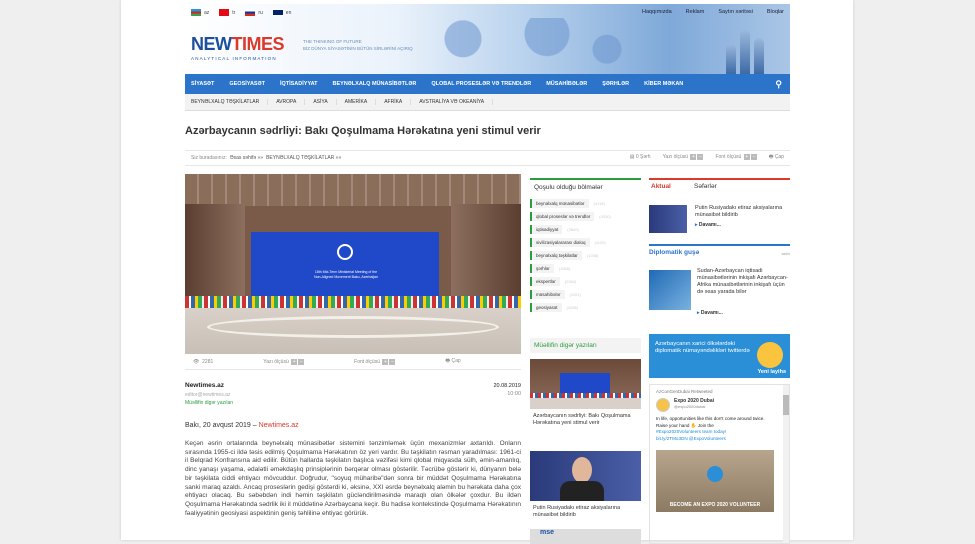 The image size is (975, 544). Describe the element at coordinates (452, 102) in the screenshot. I see `subnav-item-oceania: AVSTRALİYA VƏ OKEANİYA` at that location.